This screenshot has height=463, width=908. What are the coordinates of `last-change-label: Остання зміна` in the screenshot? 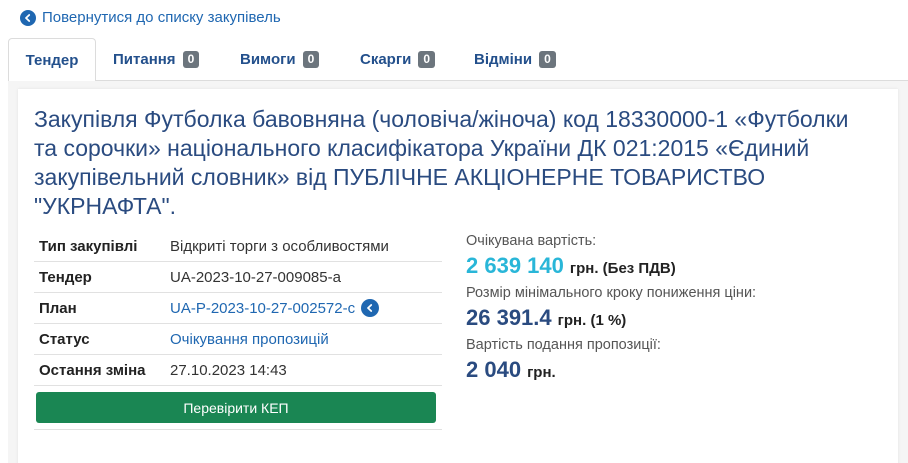 It's located at (92, 370).